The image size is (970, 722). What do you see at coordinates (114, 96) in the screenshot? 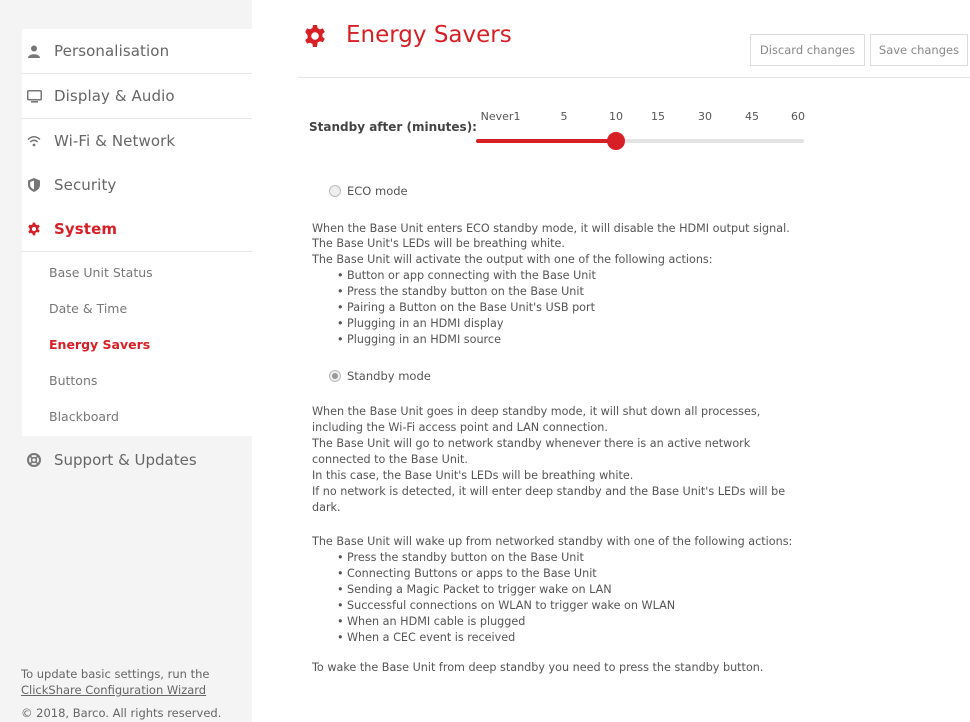
I see `sidebar-item-label: Display & Audio` at bounding box center [114, 96].